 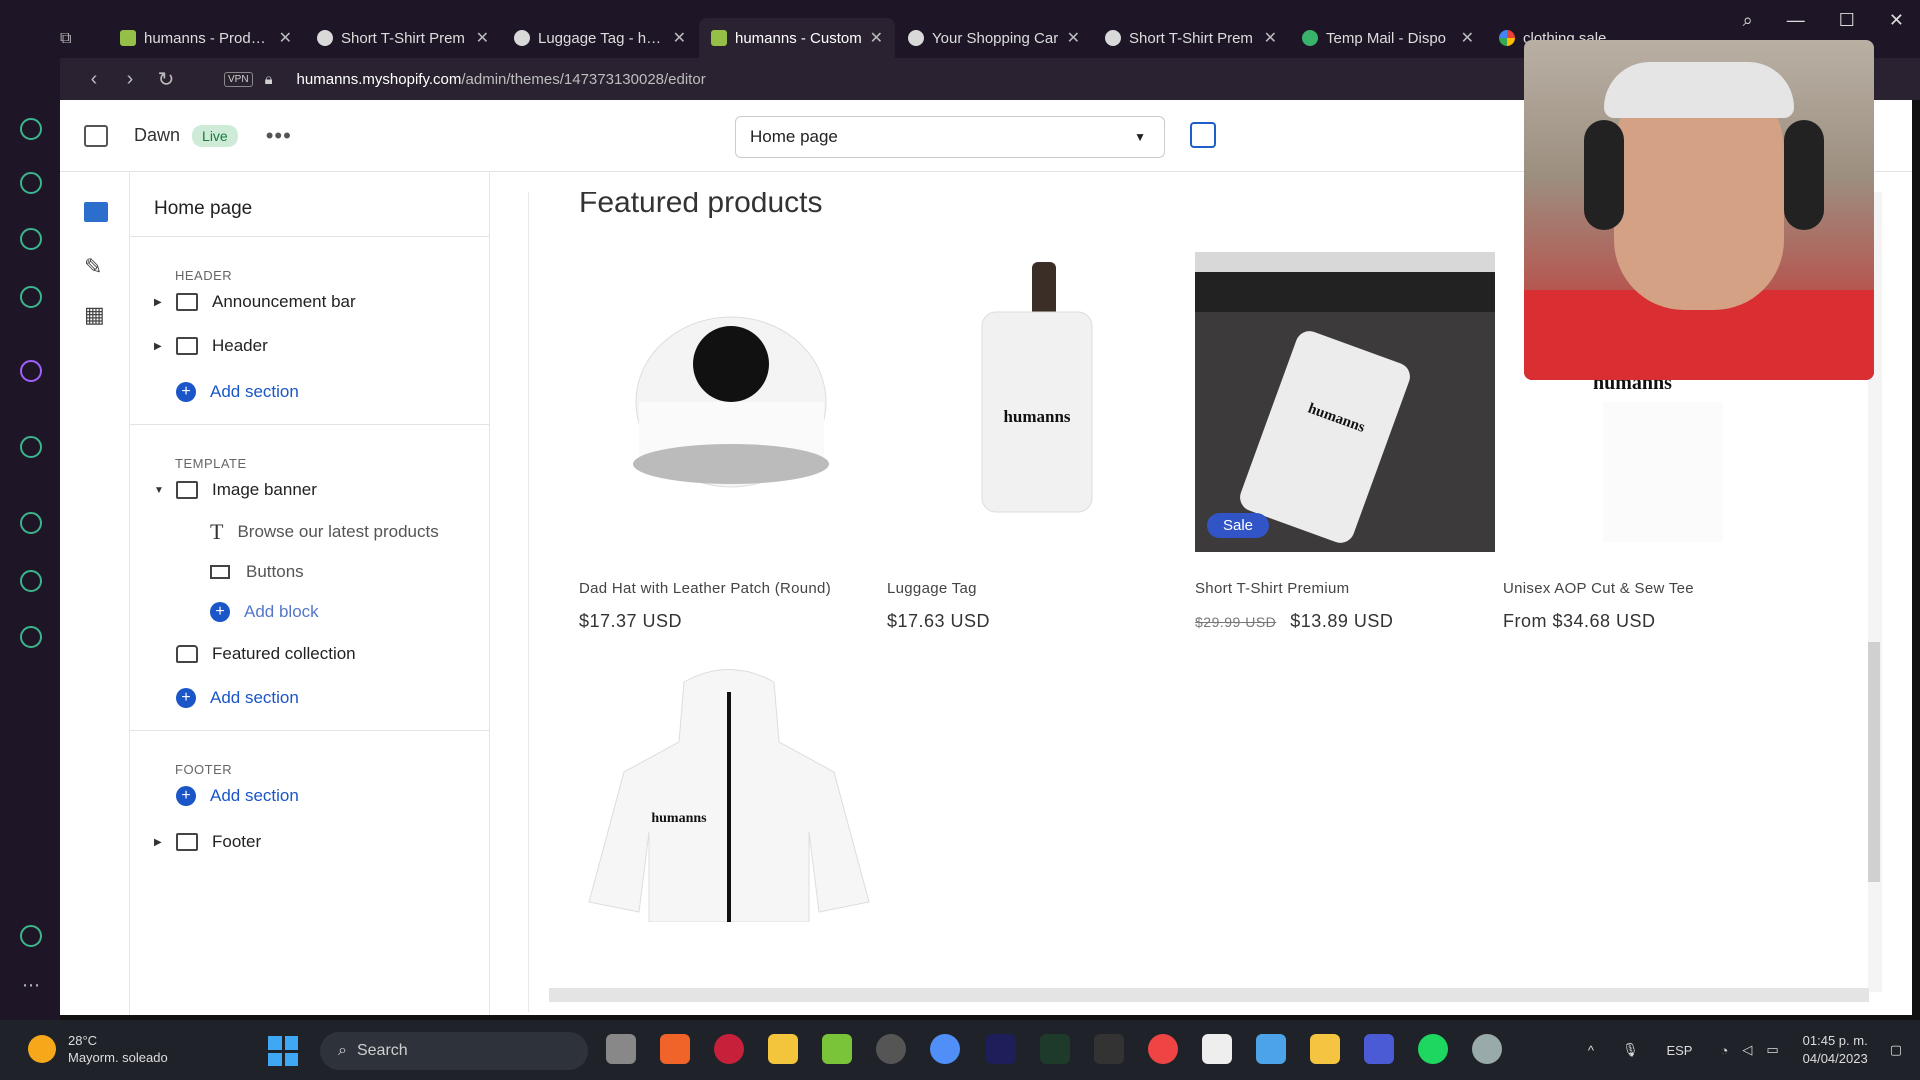 I want to click on section-header: ▶ Header, so click(x=211, y=346).